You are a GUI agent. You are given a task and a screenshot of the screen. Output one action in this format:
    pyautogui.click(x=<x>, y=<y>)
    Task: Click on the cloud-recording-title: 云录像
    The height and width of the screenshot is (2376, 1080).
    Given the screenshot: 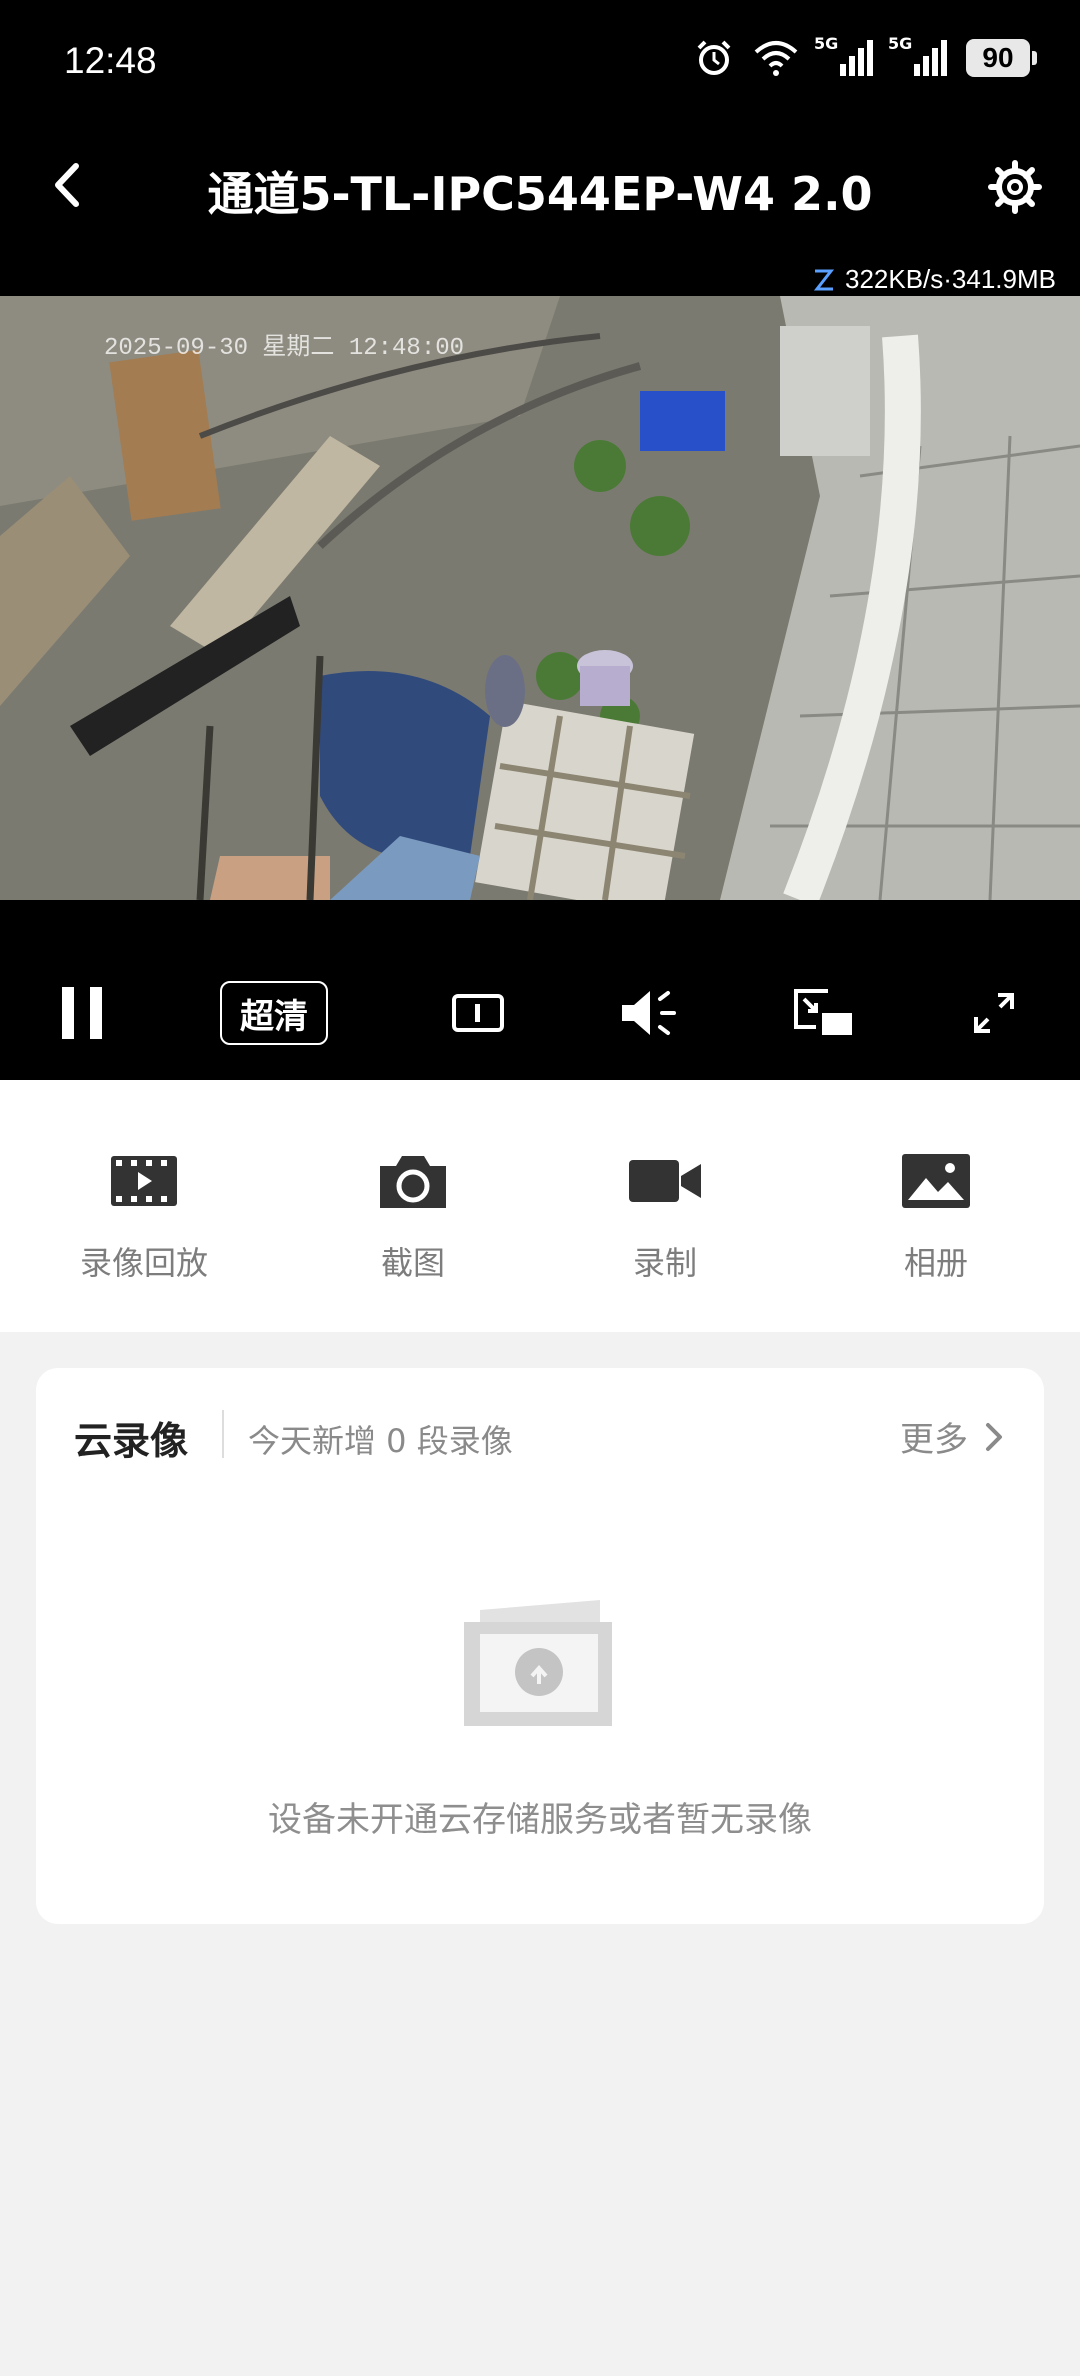 What is the action you would take?
    pyautogui.click(x=131, y=1441)
    